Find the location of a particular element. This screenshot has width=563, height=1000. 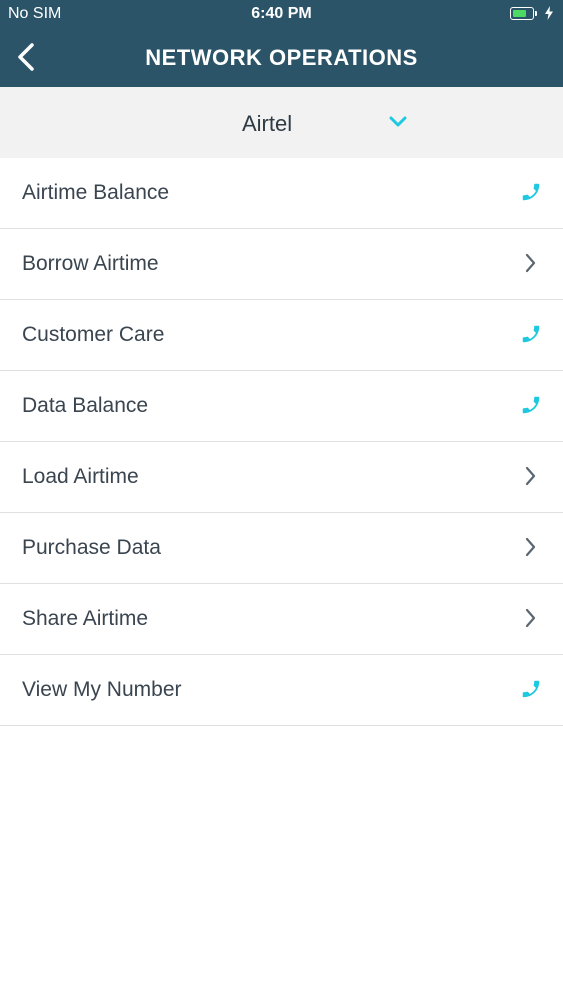

operation-label: Share Airtime is located at coordinates (85, 618).